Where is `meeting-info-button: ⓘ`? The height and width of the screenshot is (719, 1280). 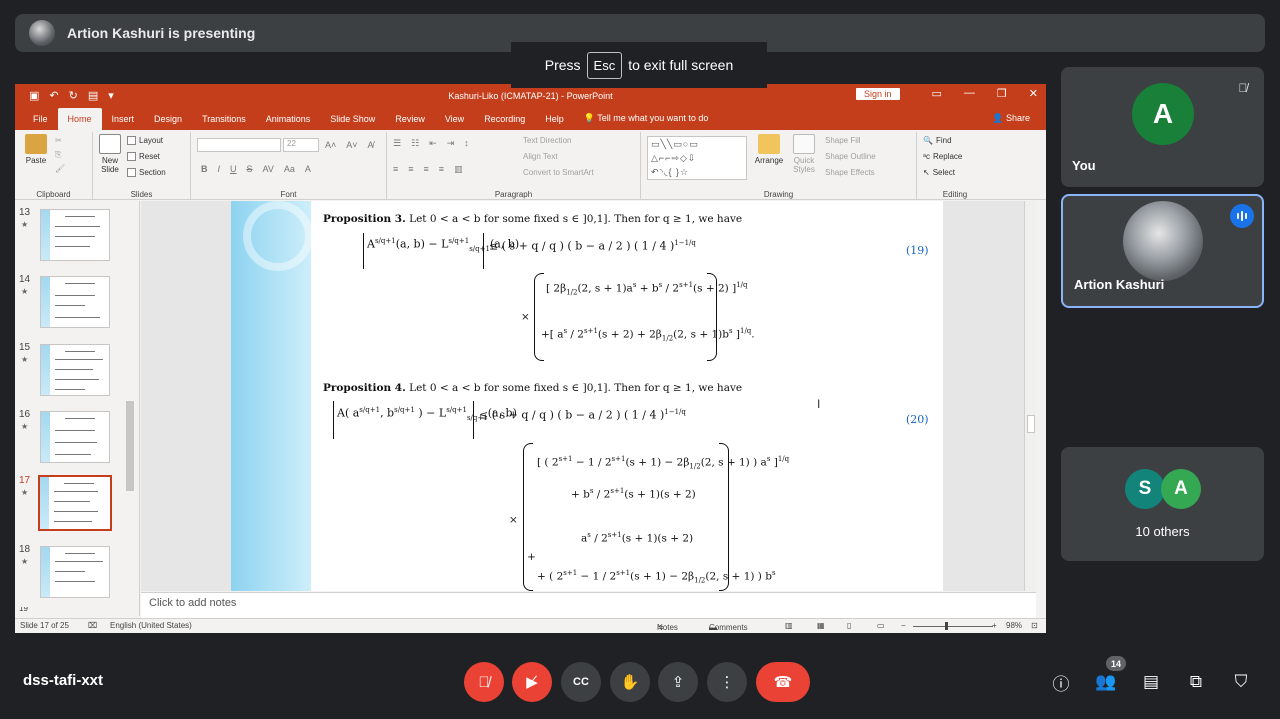 meeting-info-button: ⓘ is located at coordinates (1061, 682).